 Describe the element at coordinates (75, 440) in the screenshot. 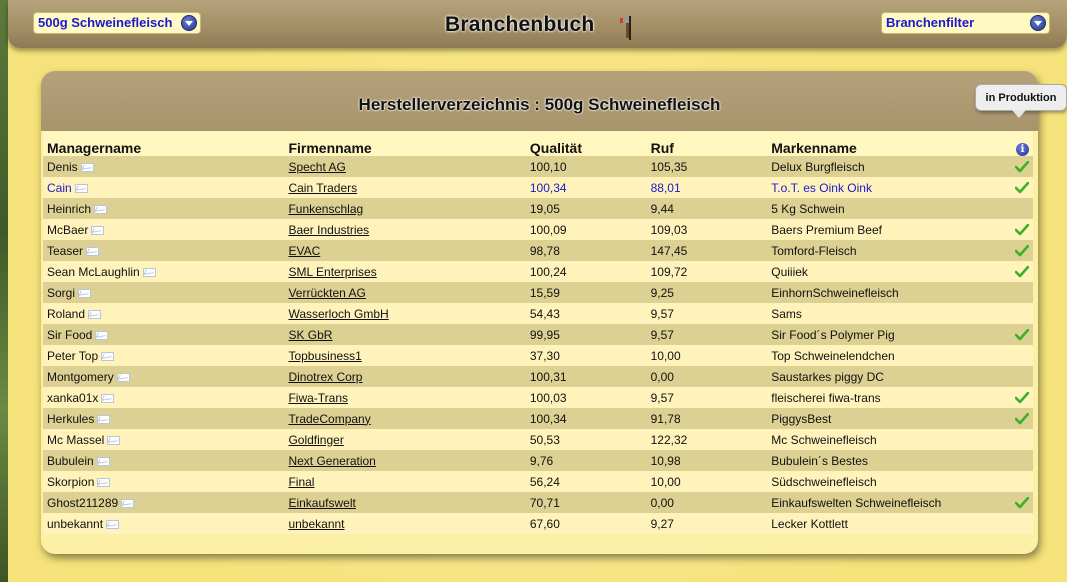

I see `manager-name: Mc Massel` at that location.